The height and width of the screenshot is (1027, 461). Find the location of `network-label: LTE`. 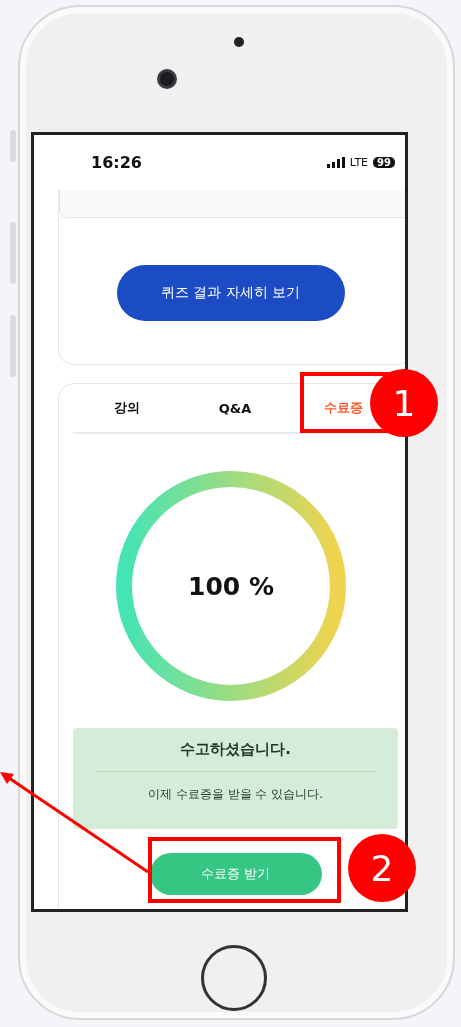

network-label: LTE is located at coordinates (359, 162).